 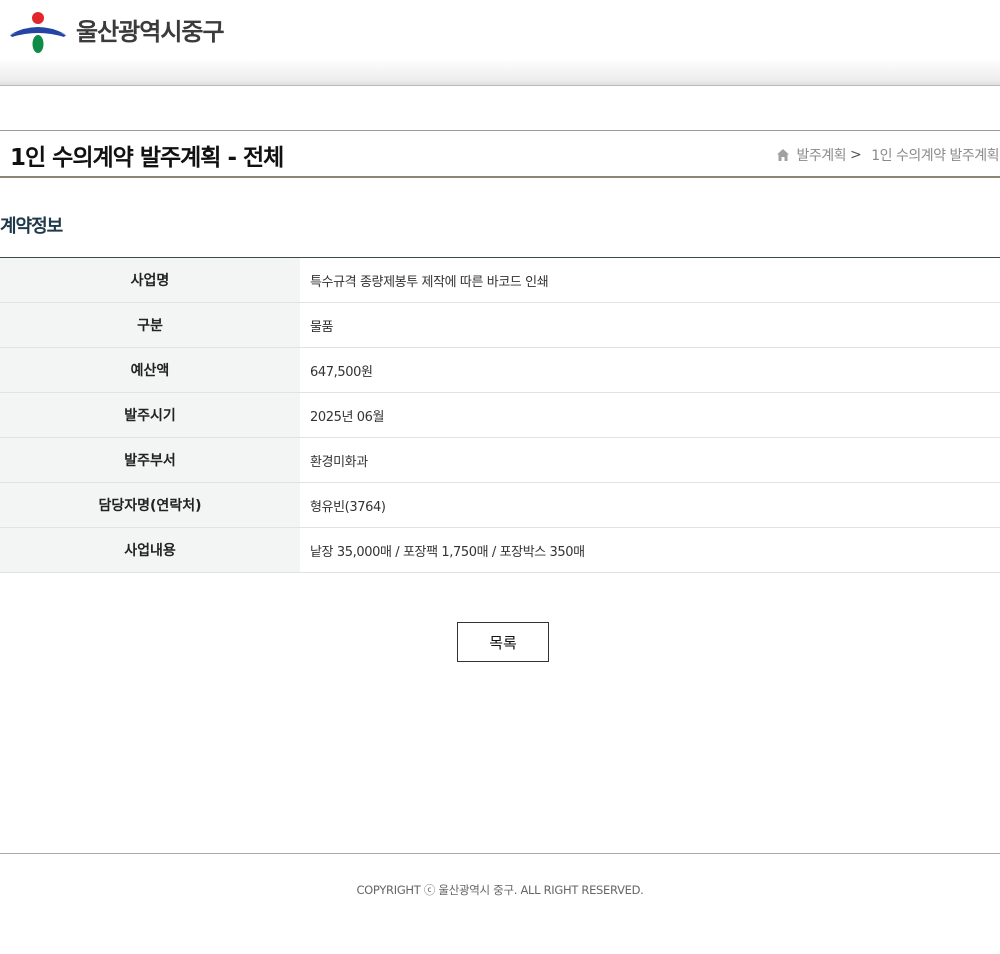 What do you see at coordinates (650, 550) in the screenshot?
I see `row-value: 낱장 35,000매 / 포장팩 1,750매 / 포장박스 350매` at bounding box center [650, 550].